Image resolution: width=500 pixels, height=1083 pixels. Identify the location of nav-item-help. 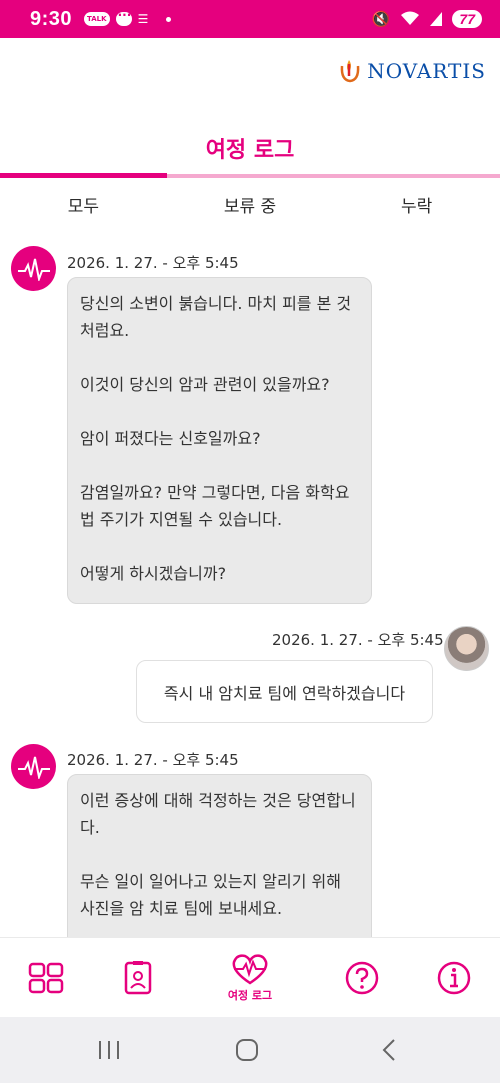
(362, 978).